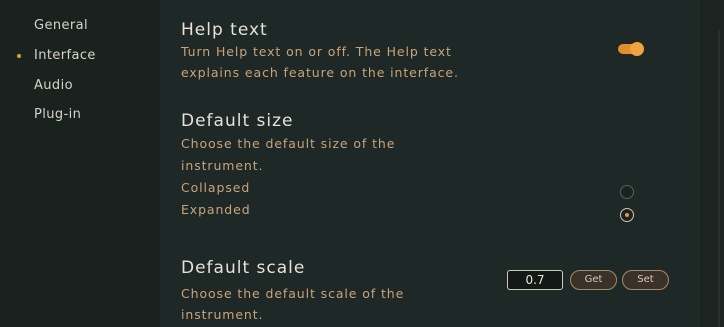  Describe the element at coordinates (216, 187) in the screenshot. I see `option-label-collapsed: Collapsed` at that location.